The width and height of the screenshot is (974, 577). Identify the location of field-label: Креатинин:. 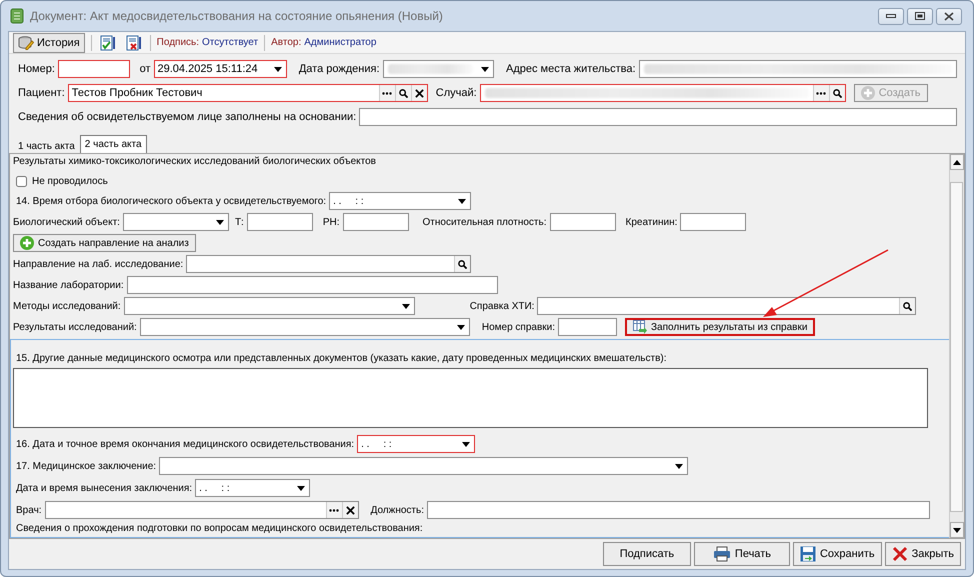
(652, 222).